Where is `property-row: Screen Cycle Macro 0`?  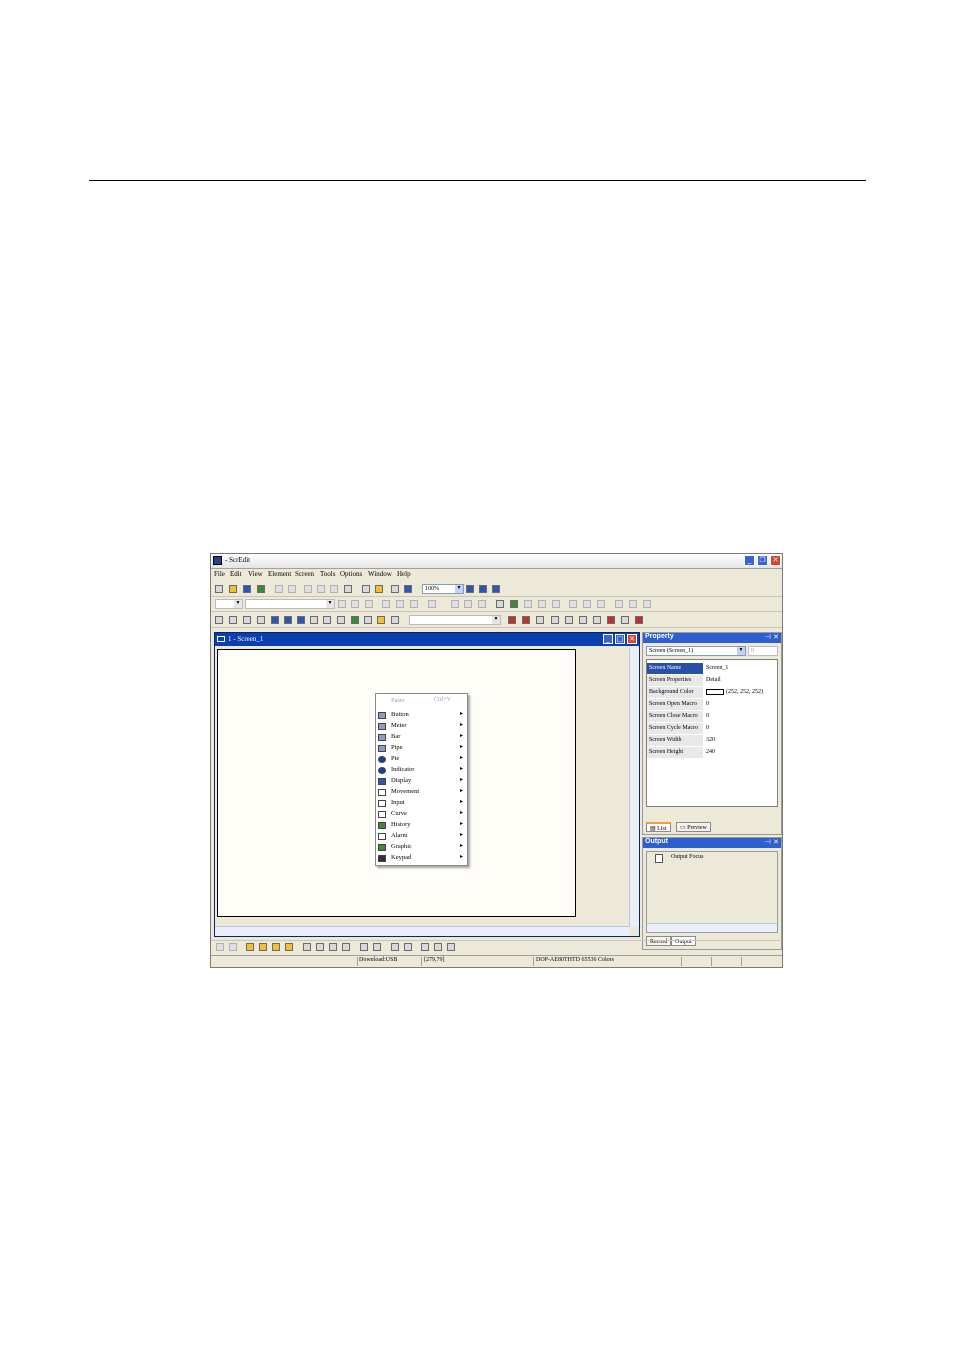 property-row: Screen Cycle Macro 0 is located at coordinates (712, 728).